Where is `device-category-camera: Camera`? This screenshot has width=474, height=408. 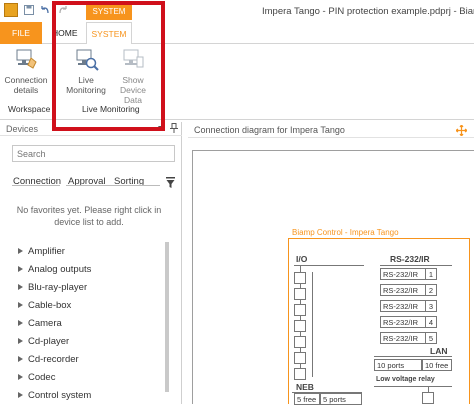
device-category-camera: Camera is located at coordinates (54, 327).